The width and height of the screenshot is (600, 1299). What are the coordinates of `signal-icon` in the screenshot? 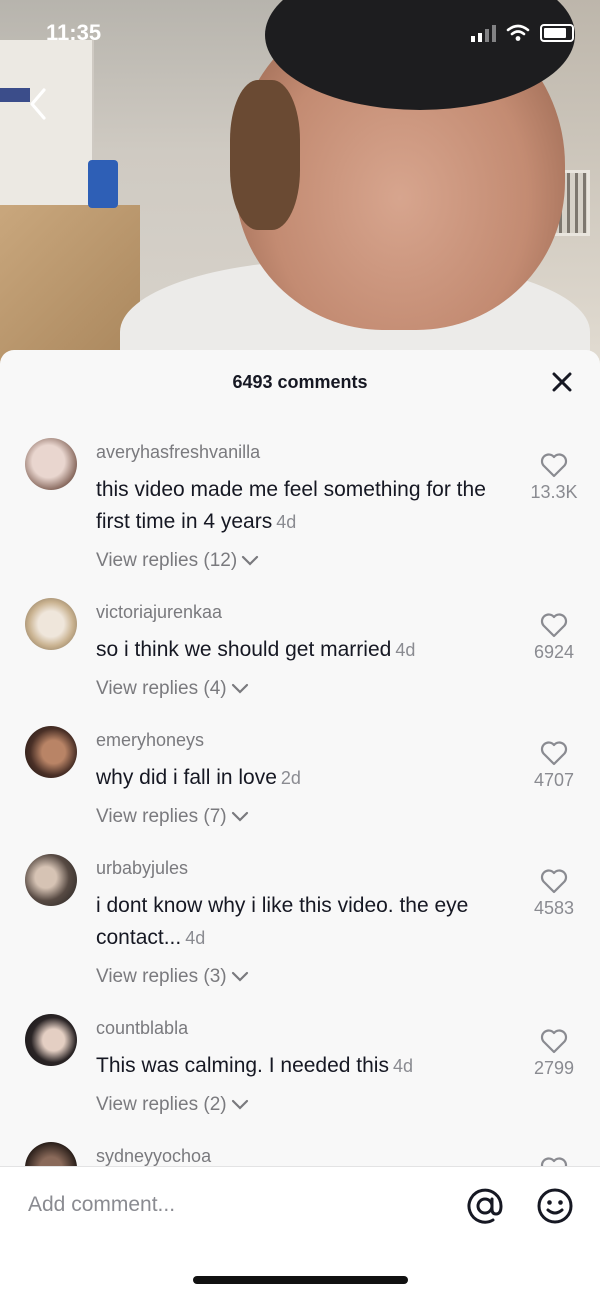 It's located at (483, 33).